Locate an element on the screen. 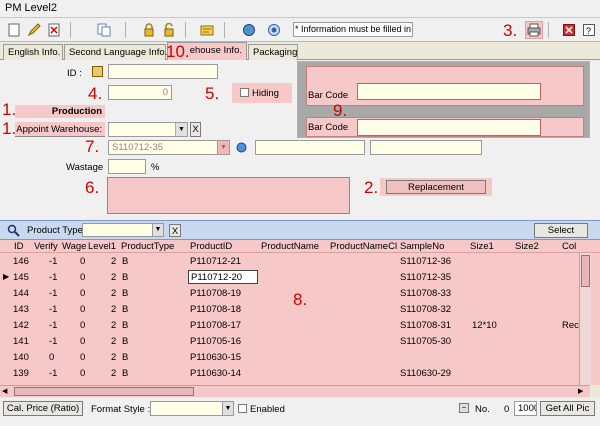  filter-bar: Product Type ▼ X Select is located at coordinates (300, 230).